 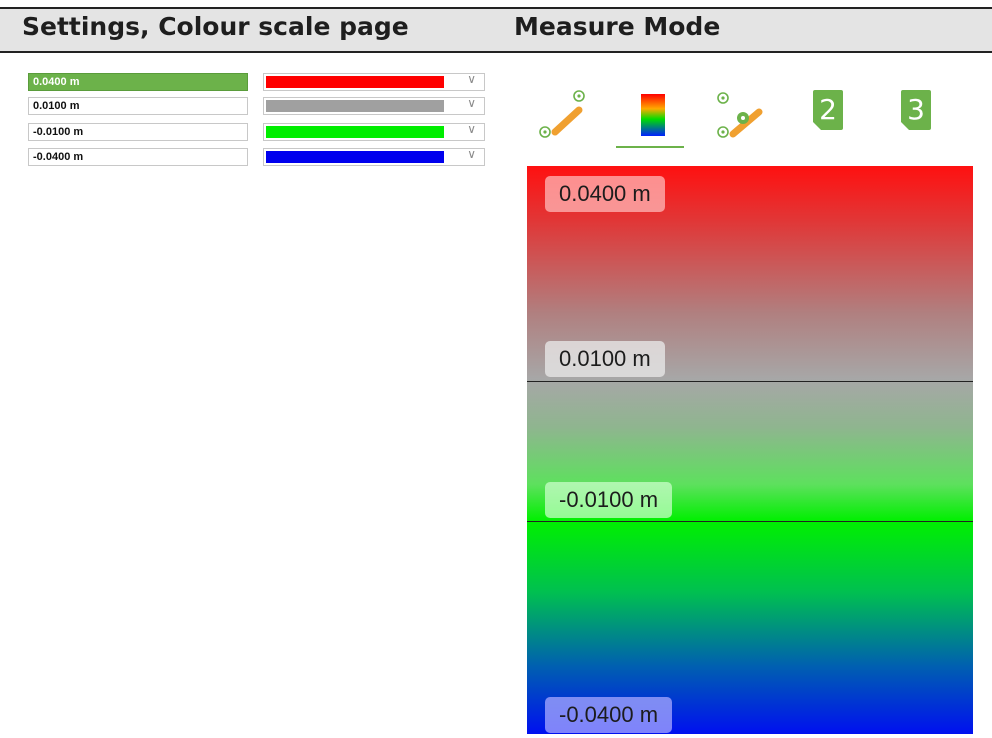 I want to click on level-label-bottom: -0.0400 m, so click(x=609, y=715).